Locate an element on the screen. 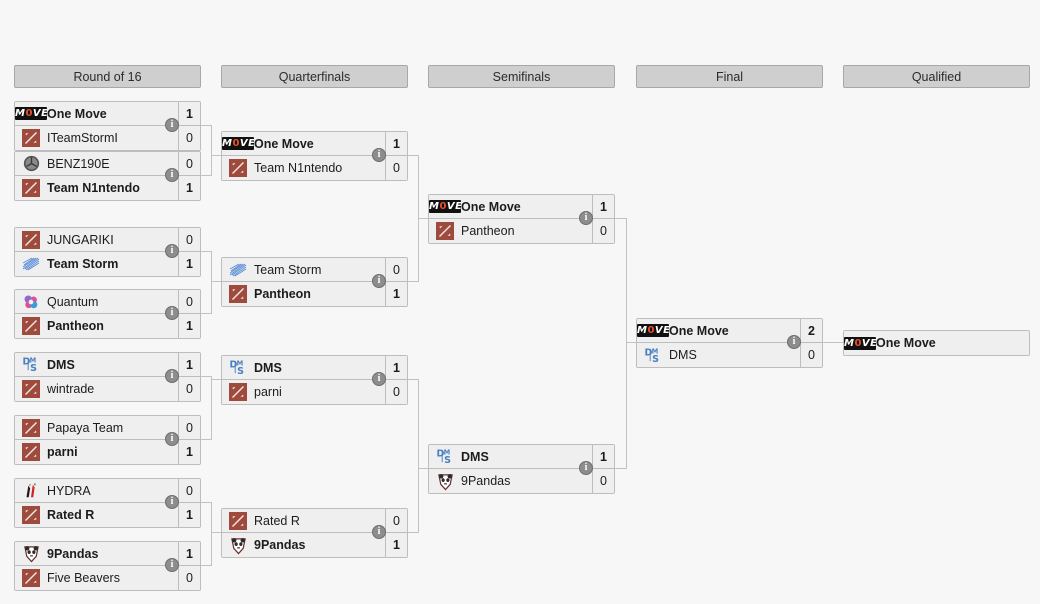  match-final-m1: M0VE One Move 2 i DMS DMS 0 is located at coordinates (729, 343).